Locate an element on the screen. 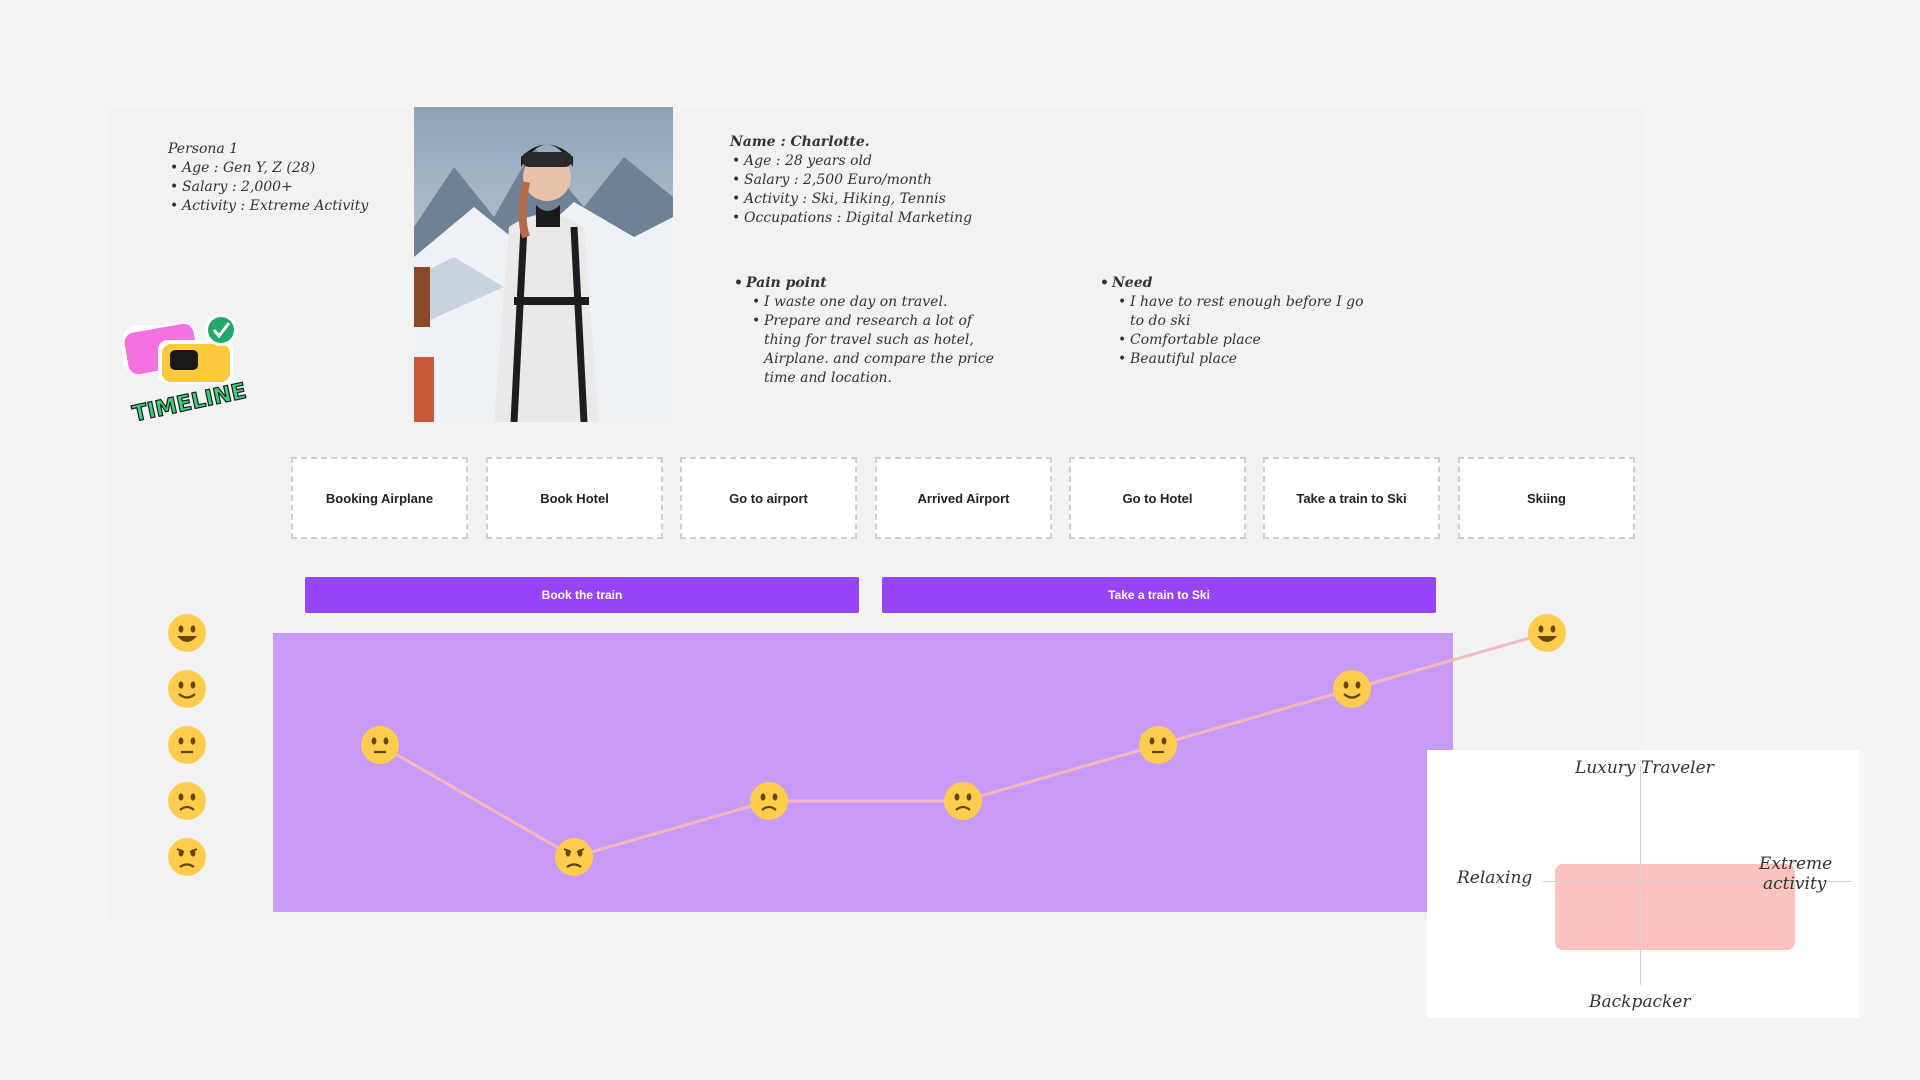 This screenshot has height=1080, width=1920. quadrant-top-label: Luxury Traveler is located at coordinates (1644, 768).